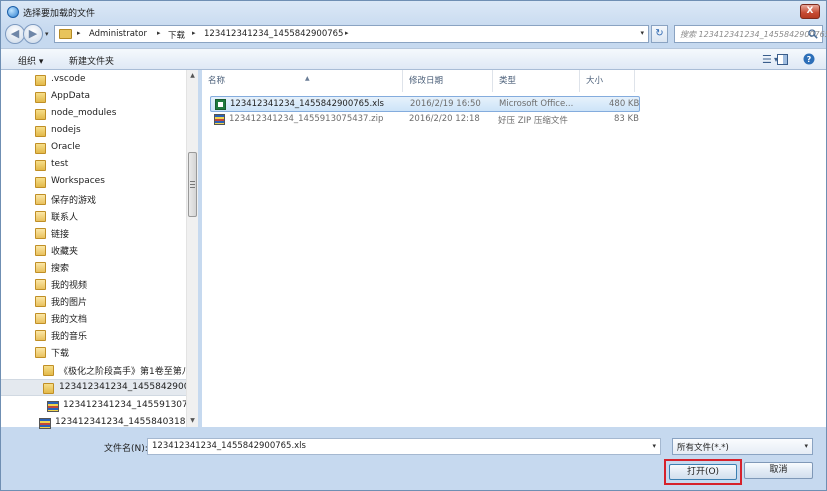 The image size is (827, 491). What do you see at coordinates (93, 284) in the screenshot?
I see `sidebar-item: 我的视频` at bounding box center [93, 284].